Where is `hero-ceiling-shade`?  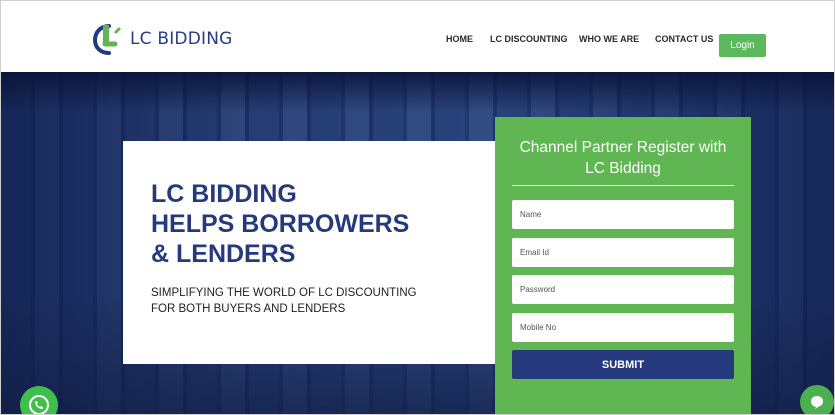
hero-ceiling-shade is located at coordinates (417, 92).